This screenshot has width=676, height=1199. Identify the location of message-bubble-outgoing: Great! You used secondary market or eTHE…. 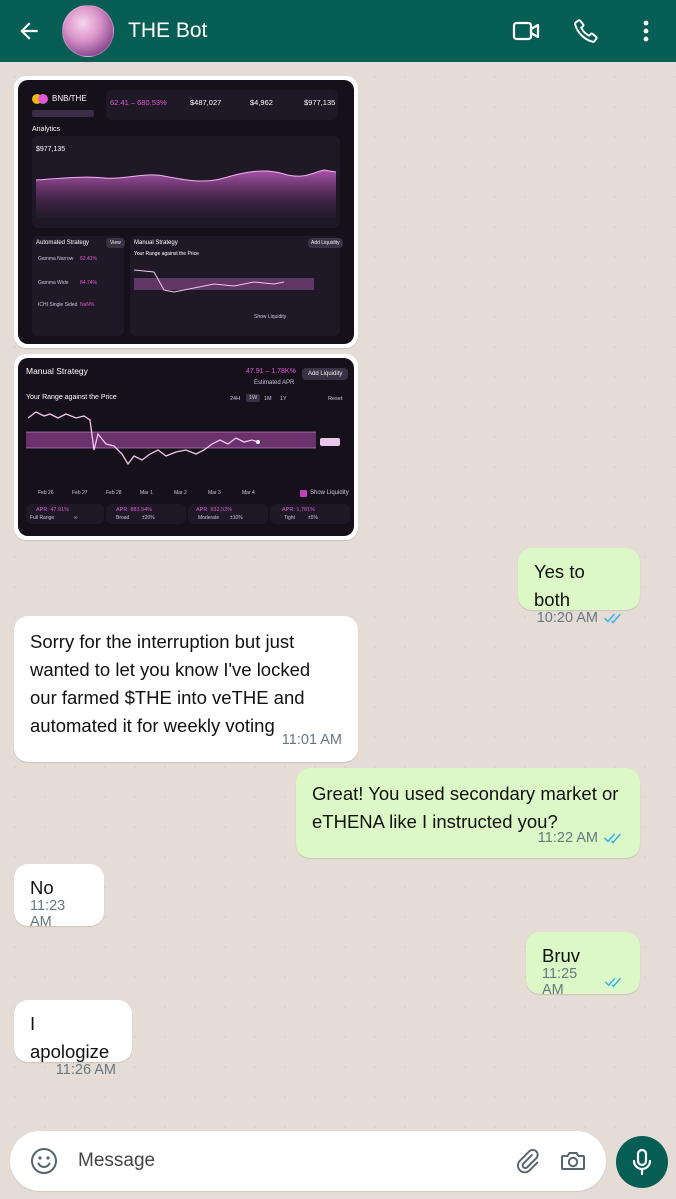
(468, 813).